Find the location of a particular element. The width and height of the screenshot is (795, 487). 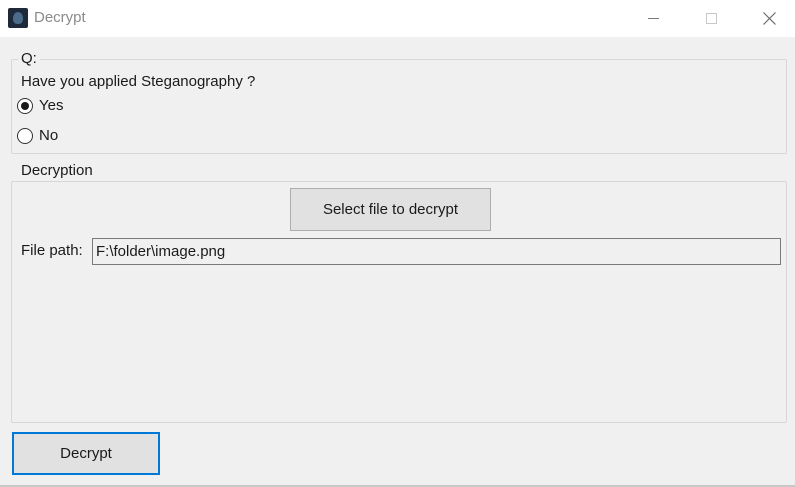

file-path-input is located at coordinates (436, 251).